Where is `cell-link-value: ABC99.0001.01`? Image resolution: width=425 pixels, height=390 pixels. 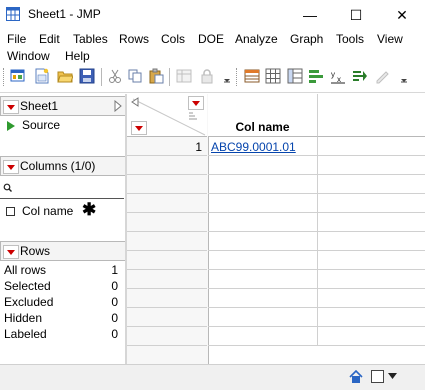 cell-link-value: ABC99.0001.01 is located at coordinates (253, 147).